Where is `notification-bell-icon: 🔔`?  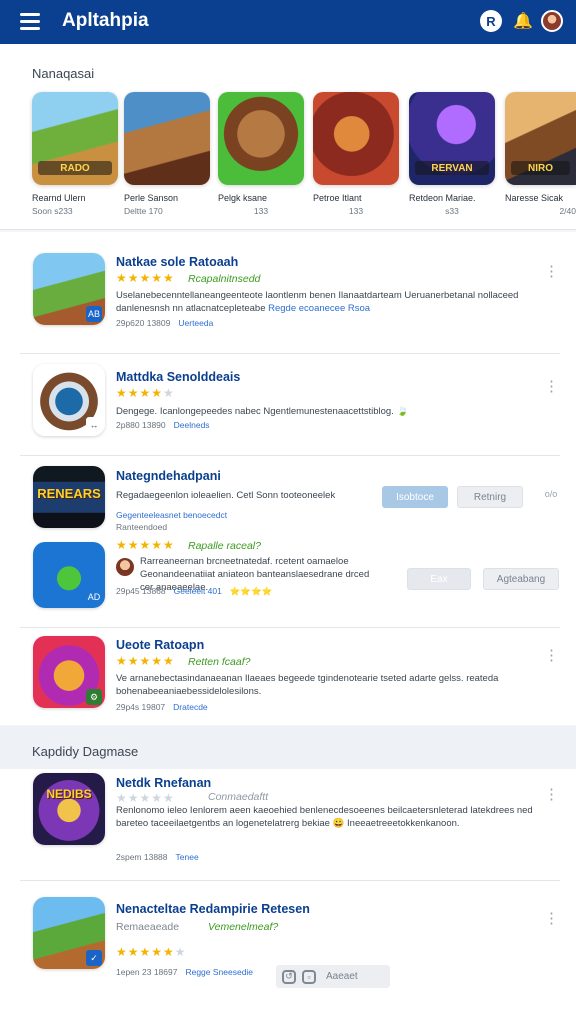 notification-bell-icon: 🔔 is located at coordinates (523, 21).